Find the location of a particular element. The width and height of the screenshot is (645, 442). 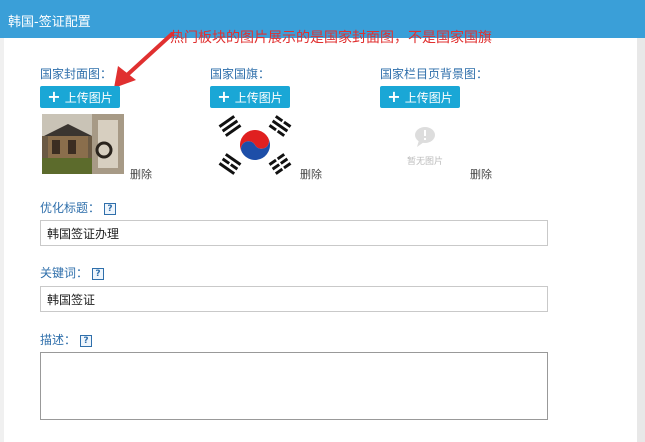

banner-delete-link: 删除 is located at coordinates (481, 174).